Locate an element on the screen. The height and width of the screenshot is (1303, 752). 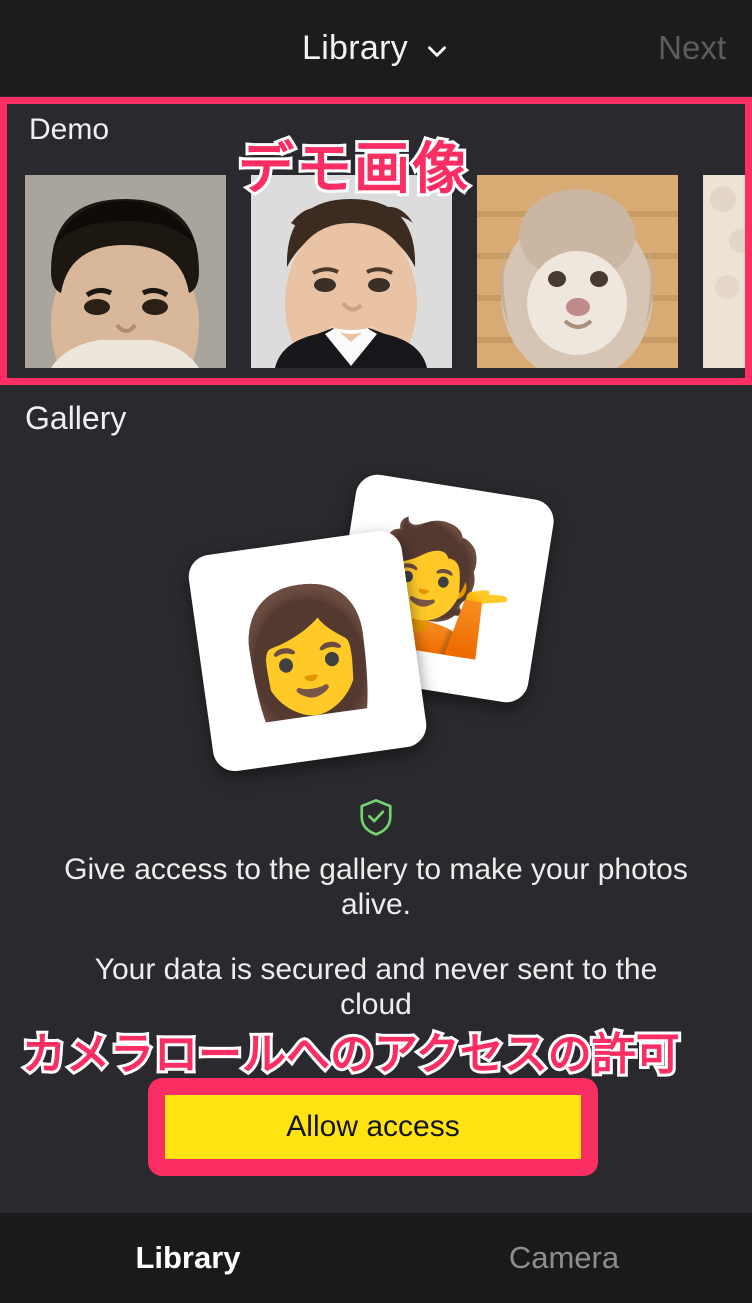
chevron-down-icon is located at coordinates (437, 51).